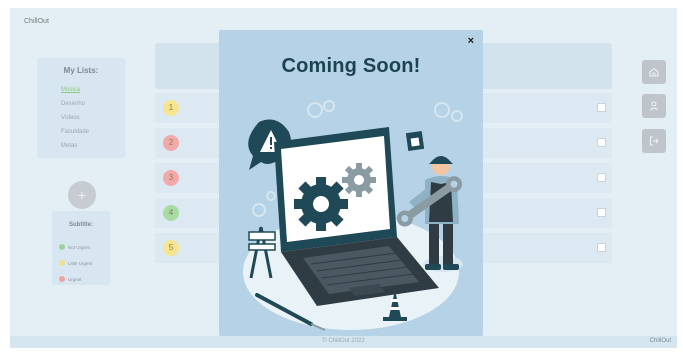 Image resolution: width=683 pixels, height=352 pixels. What do you see at coordinates (62, 263) in the screenshot?
I see `yellow-dot-icon` at bounding box center [62, 263].